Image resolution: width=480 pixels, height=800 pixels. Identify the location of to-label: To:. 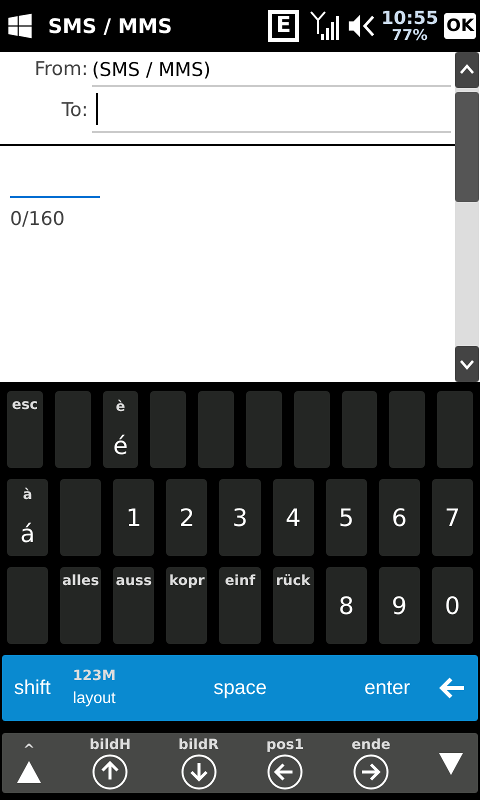
(74, 110).